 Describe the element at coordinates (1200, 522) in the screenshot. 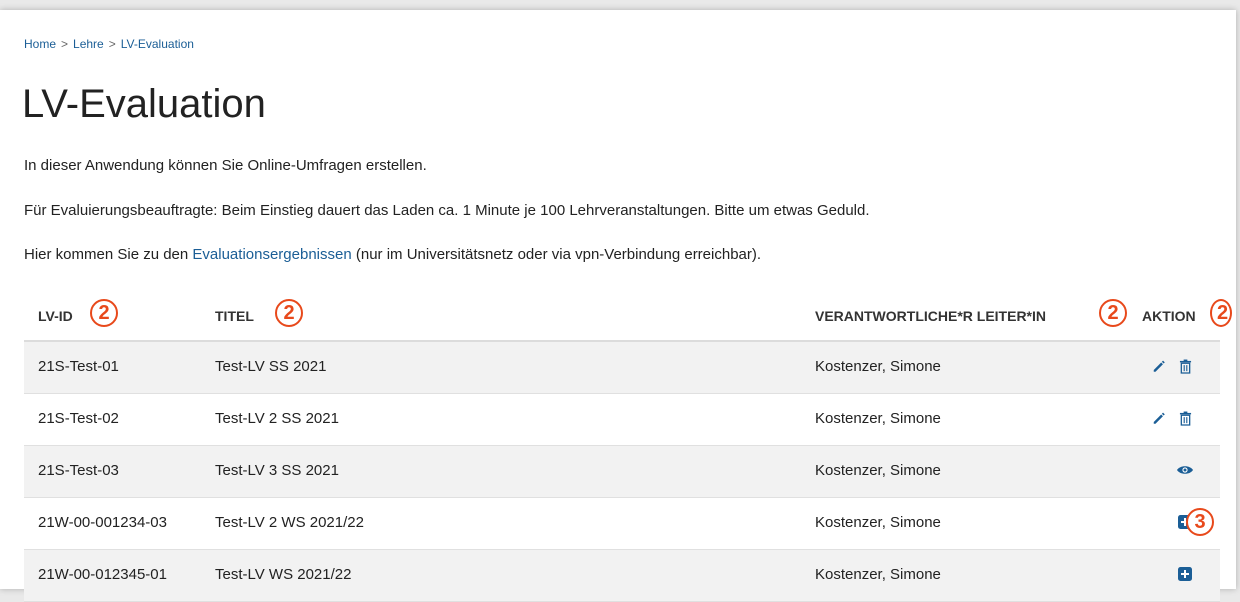

I see `annotation-marker: 3` at that location.